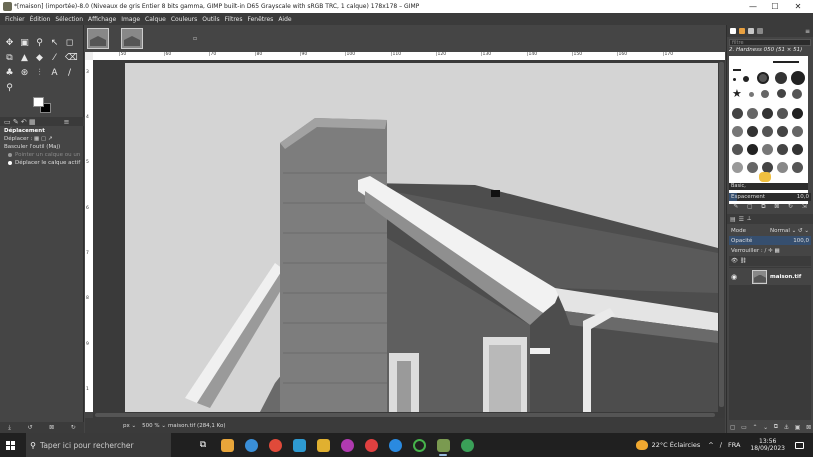 Image resolution: width=813 pixels, height=457 pixels. Describe the element at coordinates (284, 19) in the screenshot. I see `menu-aide: Aide` at that location.